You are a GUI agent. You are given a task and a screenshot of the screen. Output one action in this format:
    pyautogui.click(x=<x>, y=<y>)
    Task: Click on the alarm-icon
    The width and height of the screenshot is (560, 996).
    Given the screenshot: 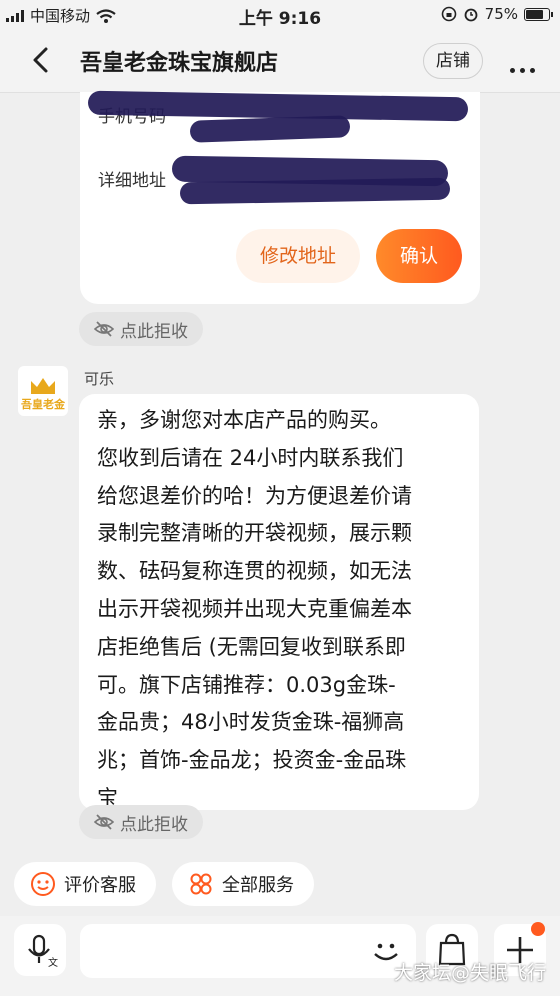 What is the action you would take?
    pyautogui.click(x=471, y=15)
    